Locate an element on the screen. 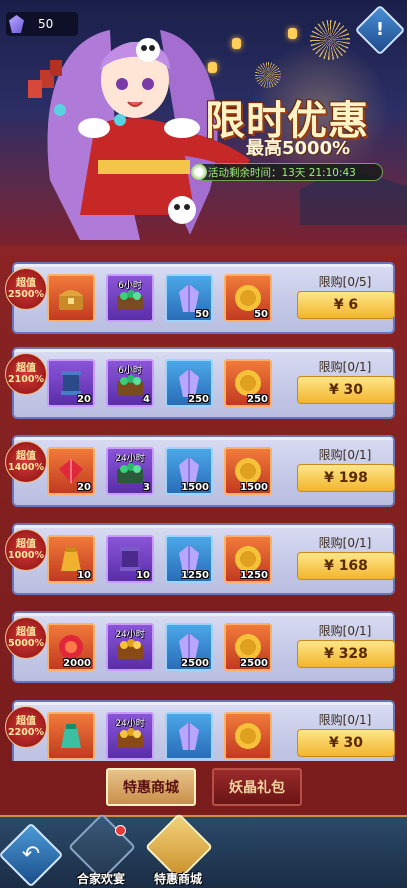 This screenshot has width=407, height=888. gold-coin-icon: 1250 is located at coordinates (248, 559).